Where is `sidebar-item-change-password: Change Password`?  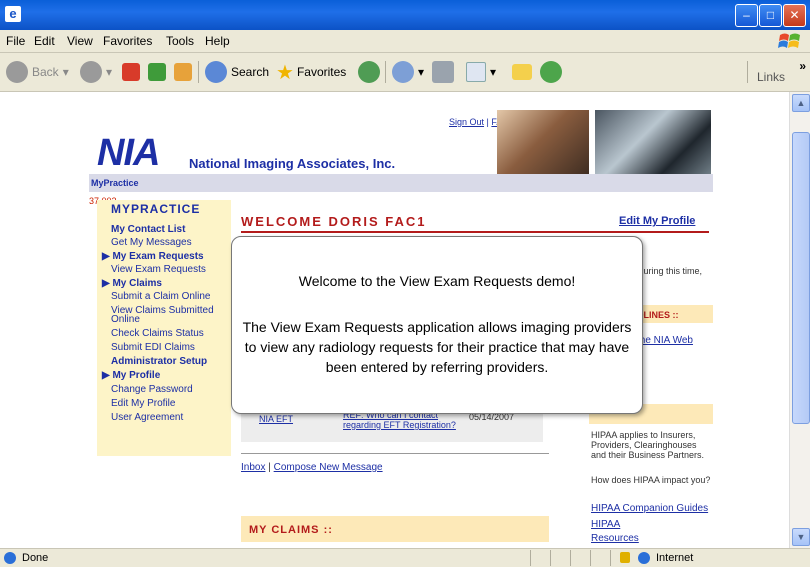 sidebar-item-change-password: Change Password is located at coordinates (152, 389).